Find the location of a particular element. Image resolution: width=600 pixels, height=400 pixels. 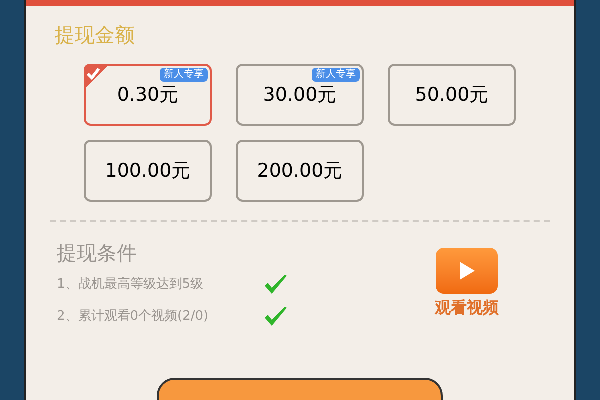

section-title: 提现条件 is located at coordinates (97, 253).